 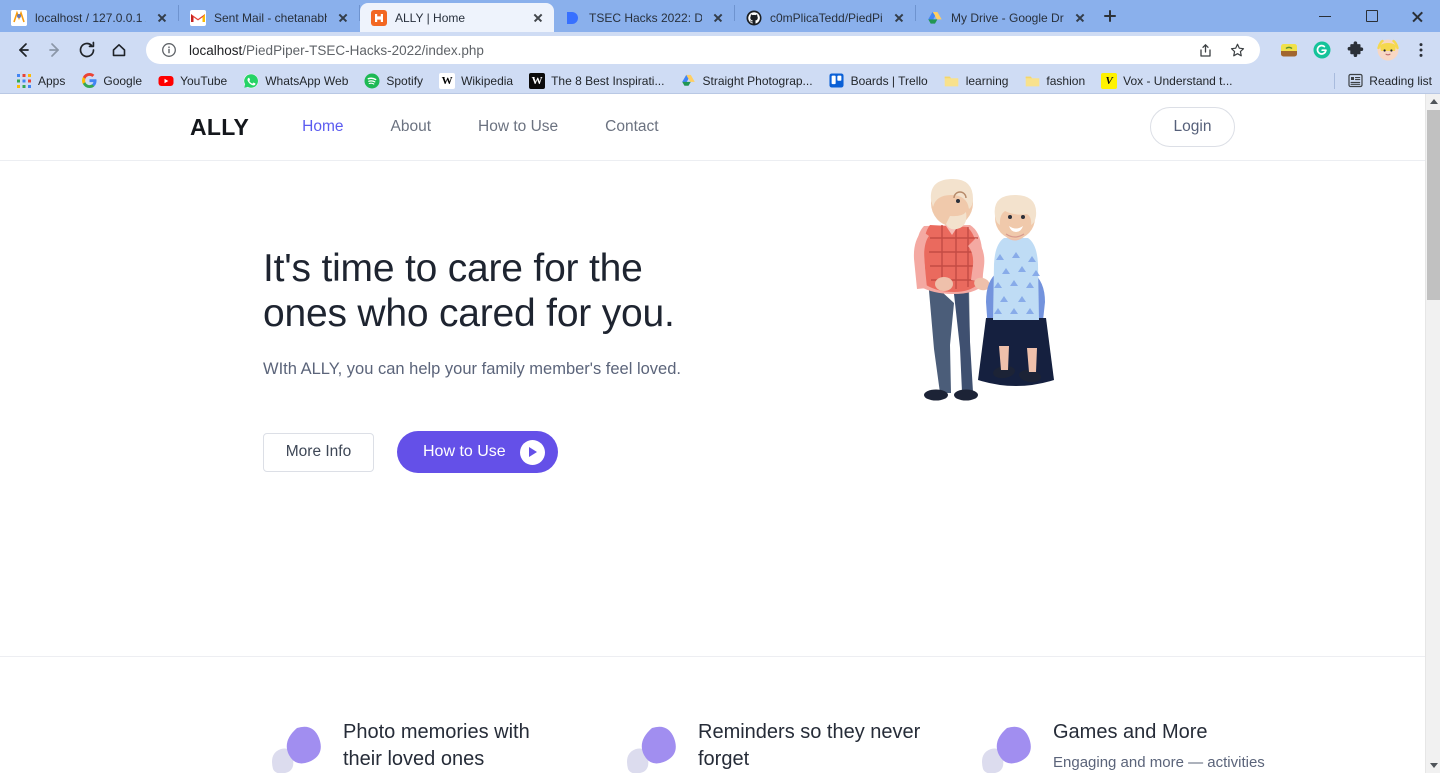 I want to click on browser-tab-active: ALLY | Home, so click(x=457, y=17).